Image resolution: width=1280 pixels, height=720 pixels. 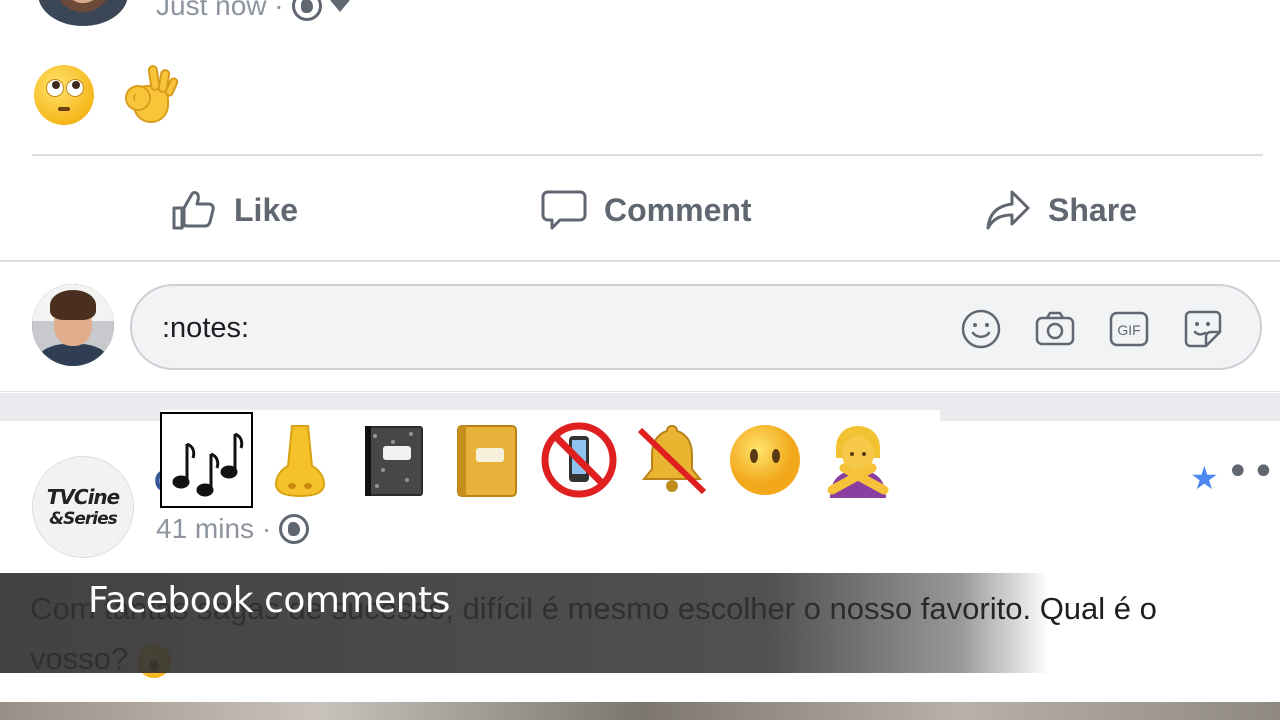 I want to click on nose-icon, so click(x=299, y=461).